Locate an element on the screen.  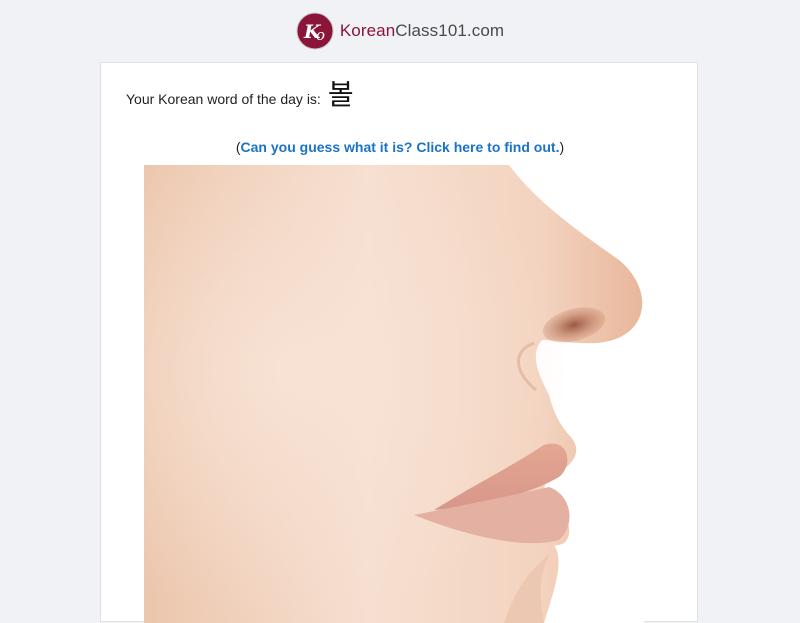
logo-brand-text: Korean is located at coordinates (367, 30).